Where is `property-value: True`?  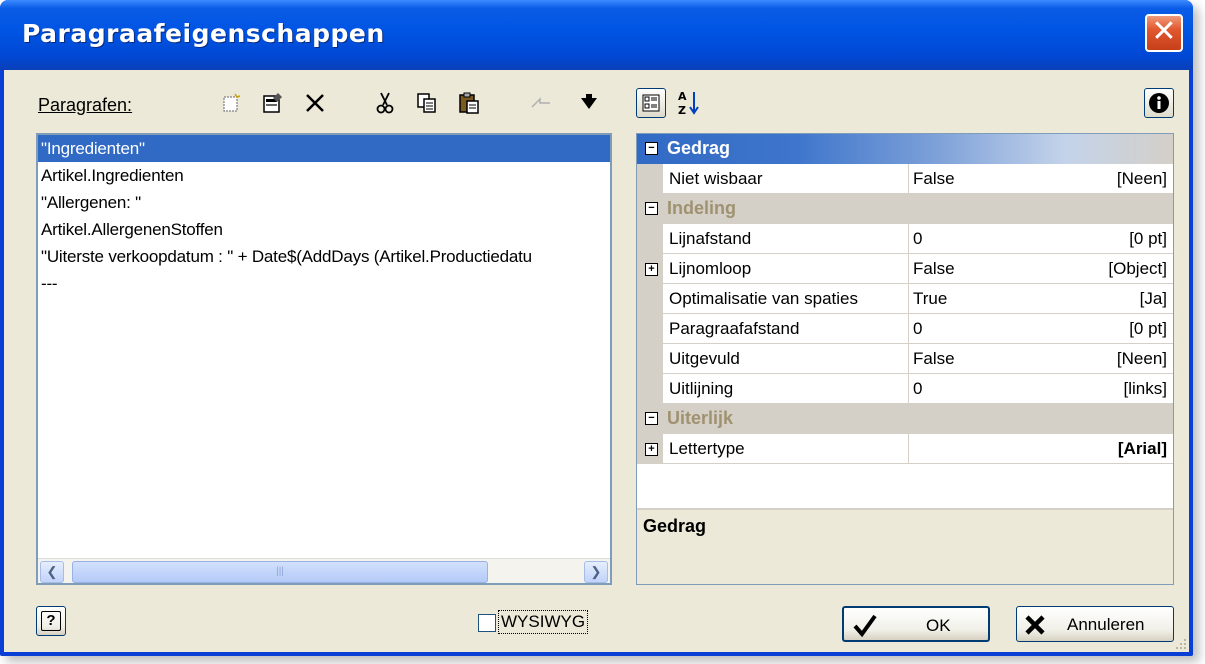
property-value: True is located at coordinates (930, 299).